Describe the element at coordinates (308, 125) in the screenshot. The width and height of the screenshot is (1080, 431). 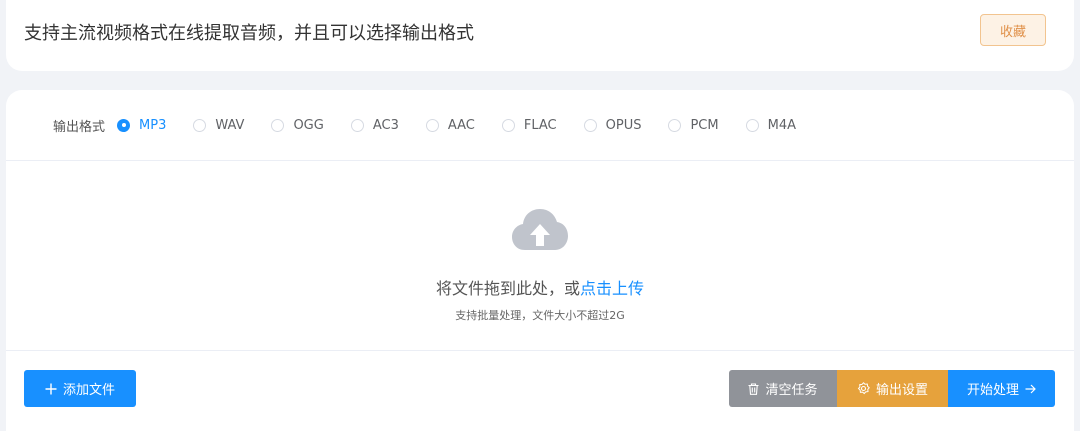
I see `format-option-label: OGG` at that location.